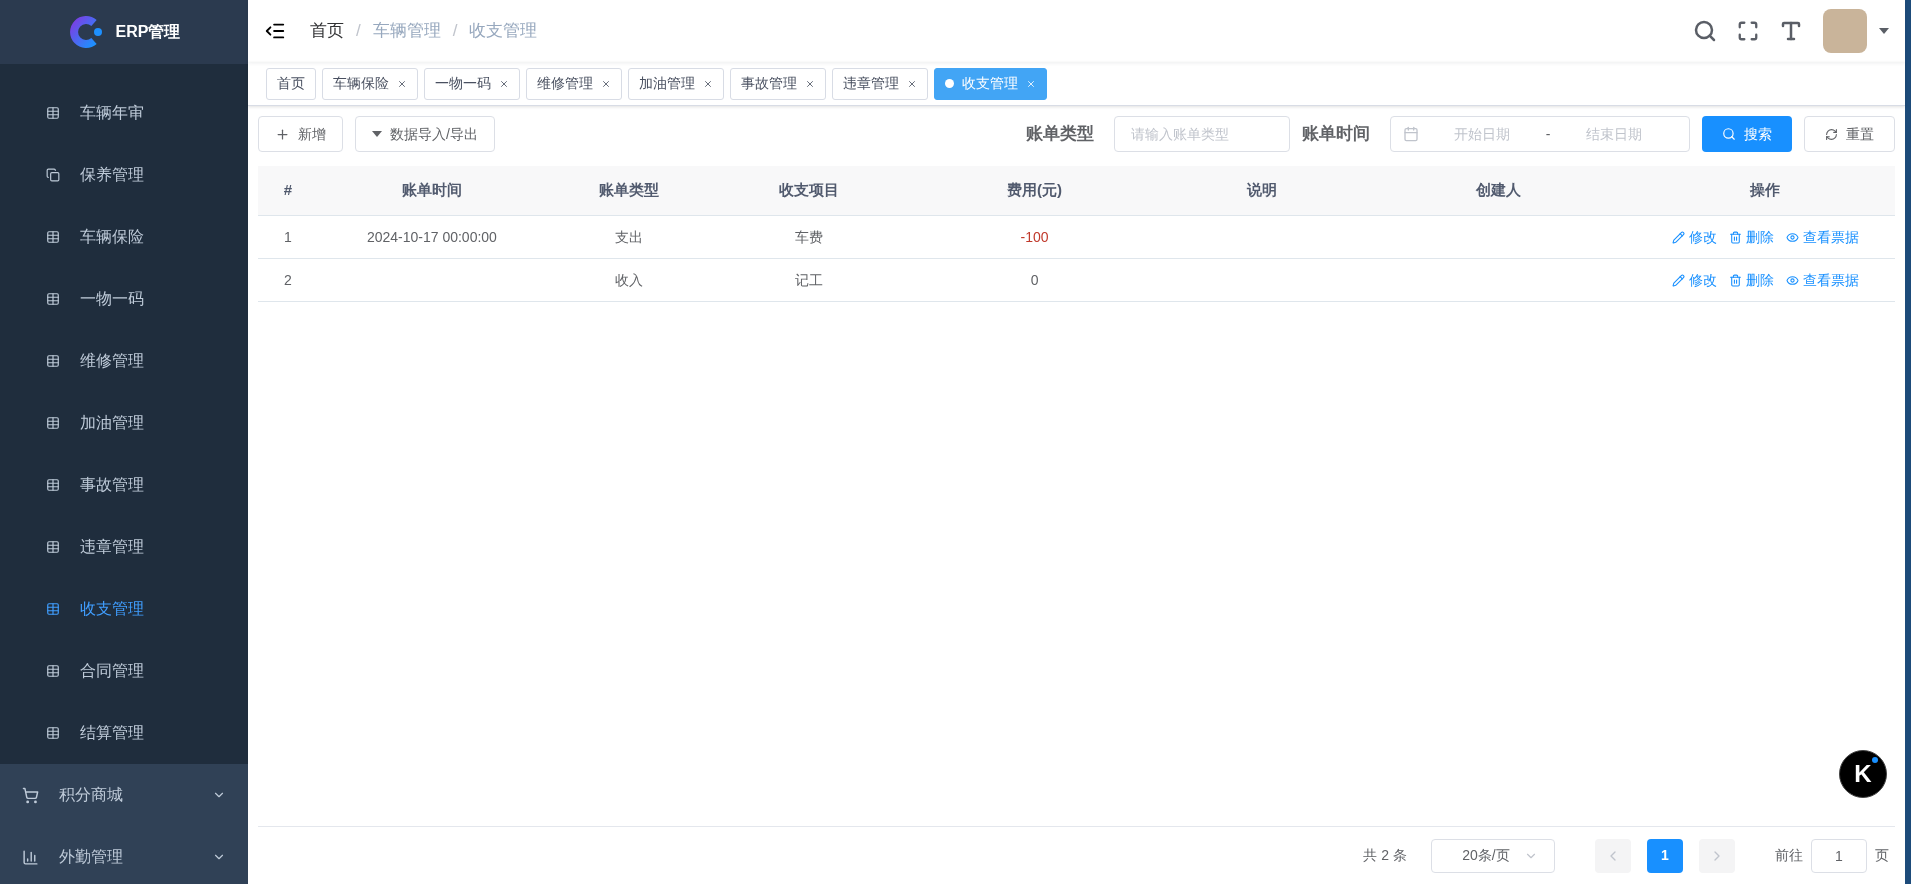 Image resolution: width=1911 pixels, height=884 pixels. I want to click on breadcrumb-item: 首页, so click(327, 31).